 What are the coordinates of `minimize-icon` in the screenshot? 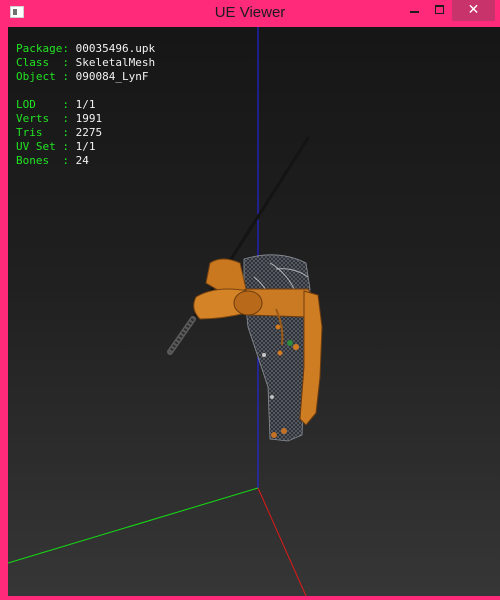 It's located at (414, 12).